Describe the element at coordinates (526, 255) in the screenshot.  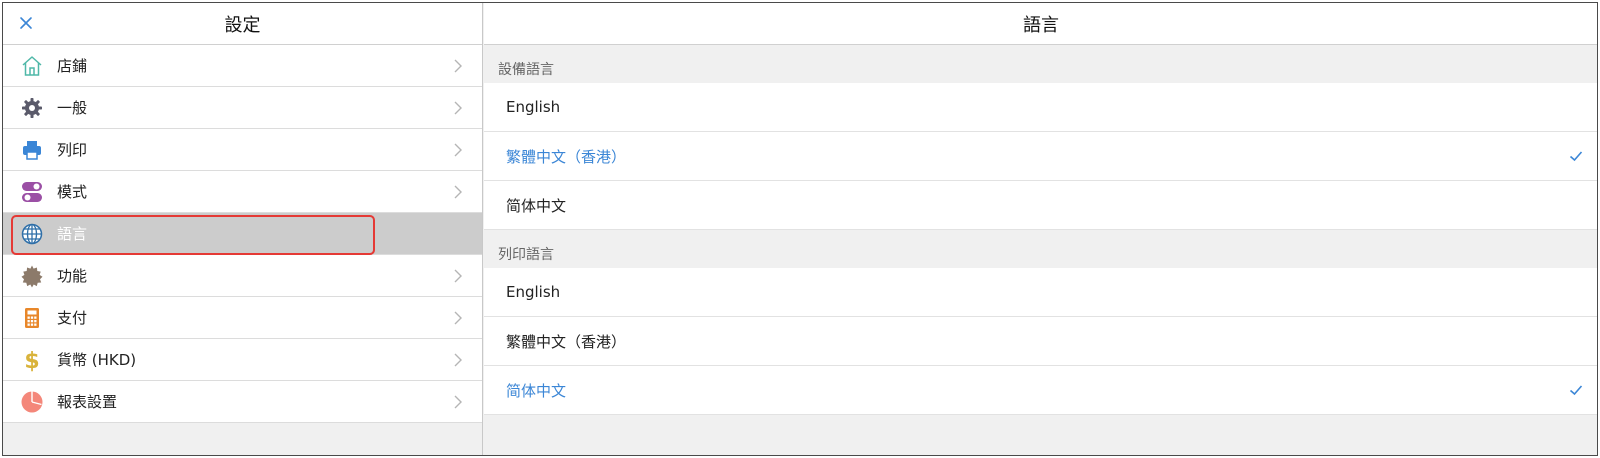
I see `print-language-section-label: 列印語言` at that location.